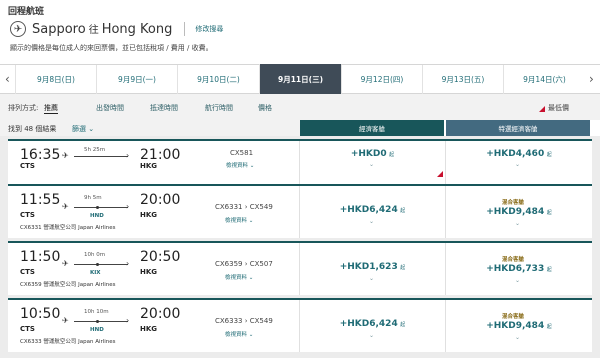 This screenshot has width=600, height=358. I want to click on flight-number: CX6333 › CX549, so click(244, 321).